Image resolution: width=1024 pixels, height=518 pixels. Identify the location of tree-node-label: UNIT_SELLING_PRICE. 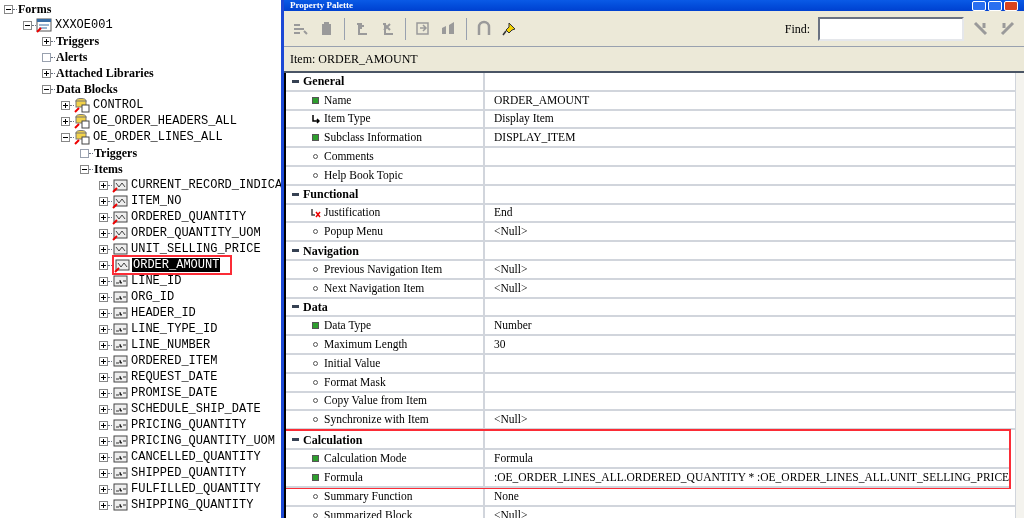
(196, 249).